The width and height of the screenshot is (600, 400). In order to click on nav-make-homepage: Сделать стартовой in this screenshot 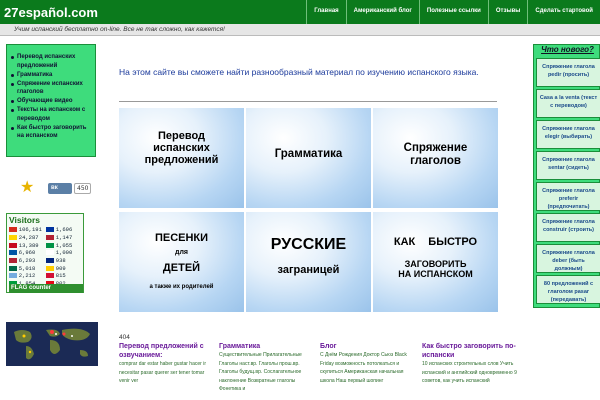, I will do `click(563, 12)`.